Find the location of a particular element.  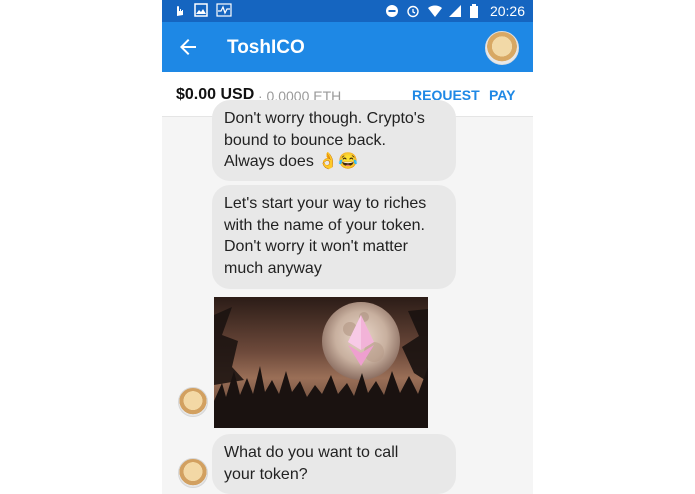

message-line: Always does 👌😂 is located at coordinates (291, 161).